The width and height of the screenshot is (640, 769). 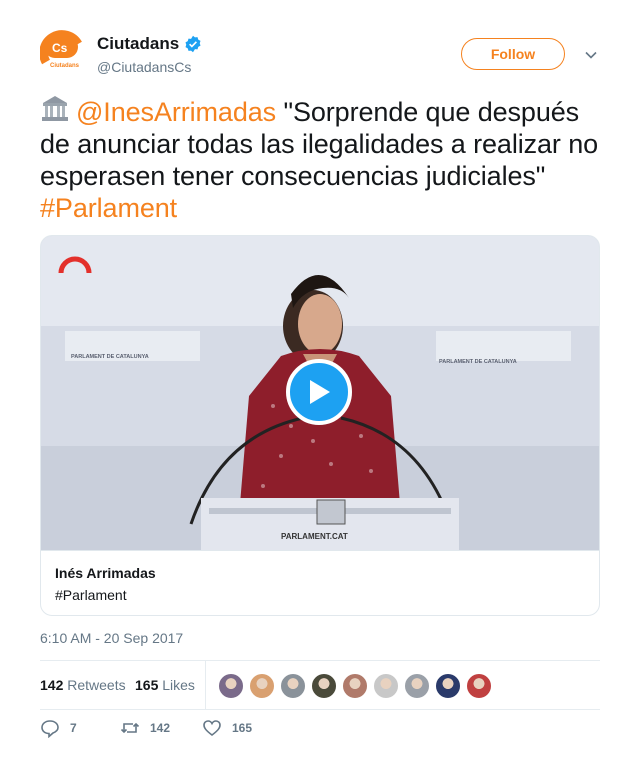 I want to click on stats-divider, so click(x=205, y=685).